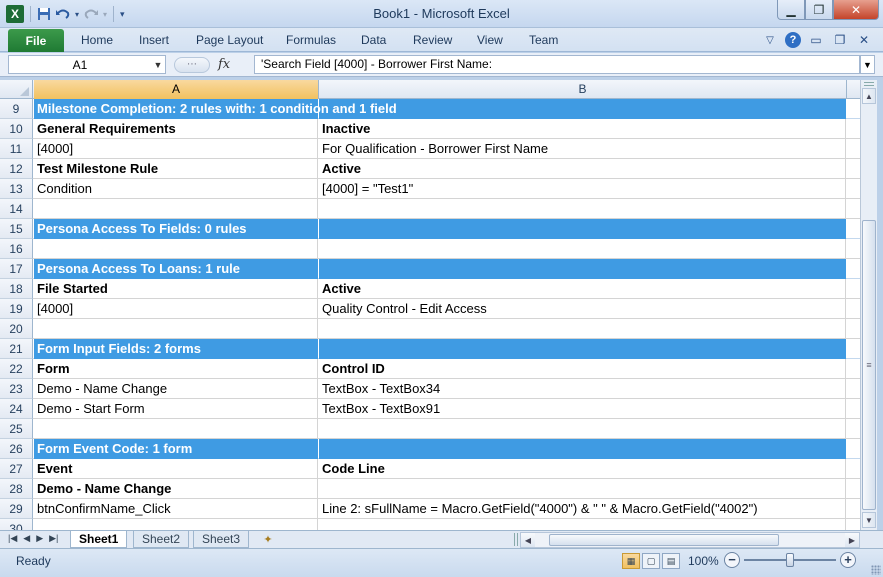  What do you see at coordinates (582, 369) in the screenshot?
I see `cell-b: Control ID` at bounding box center [582, 369].